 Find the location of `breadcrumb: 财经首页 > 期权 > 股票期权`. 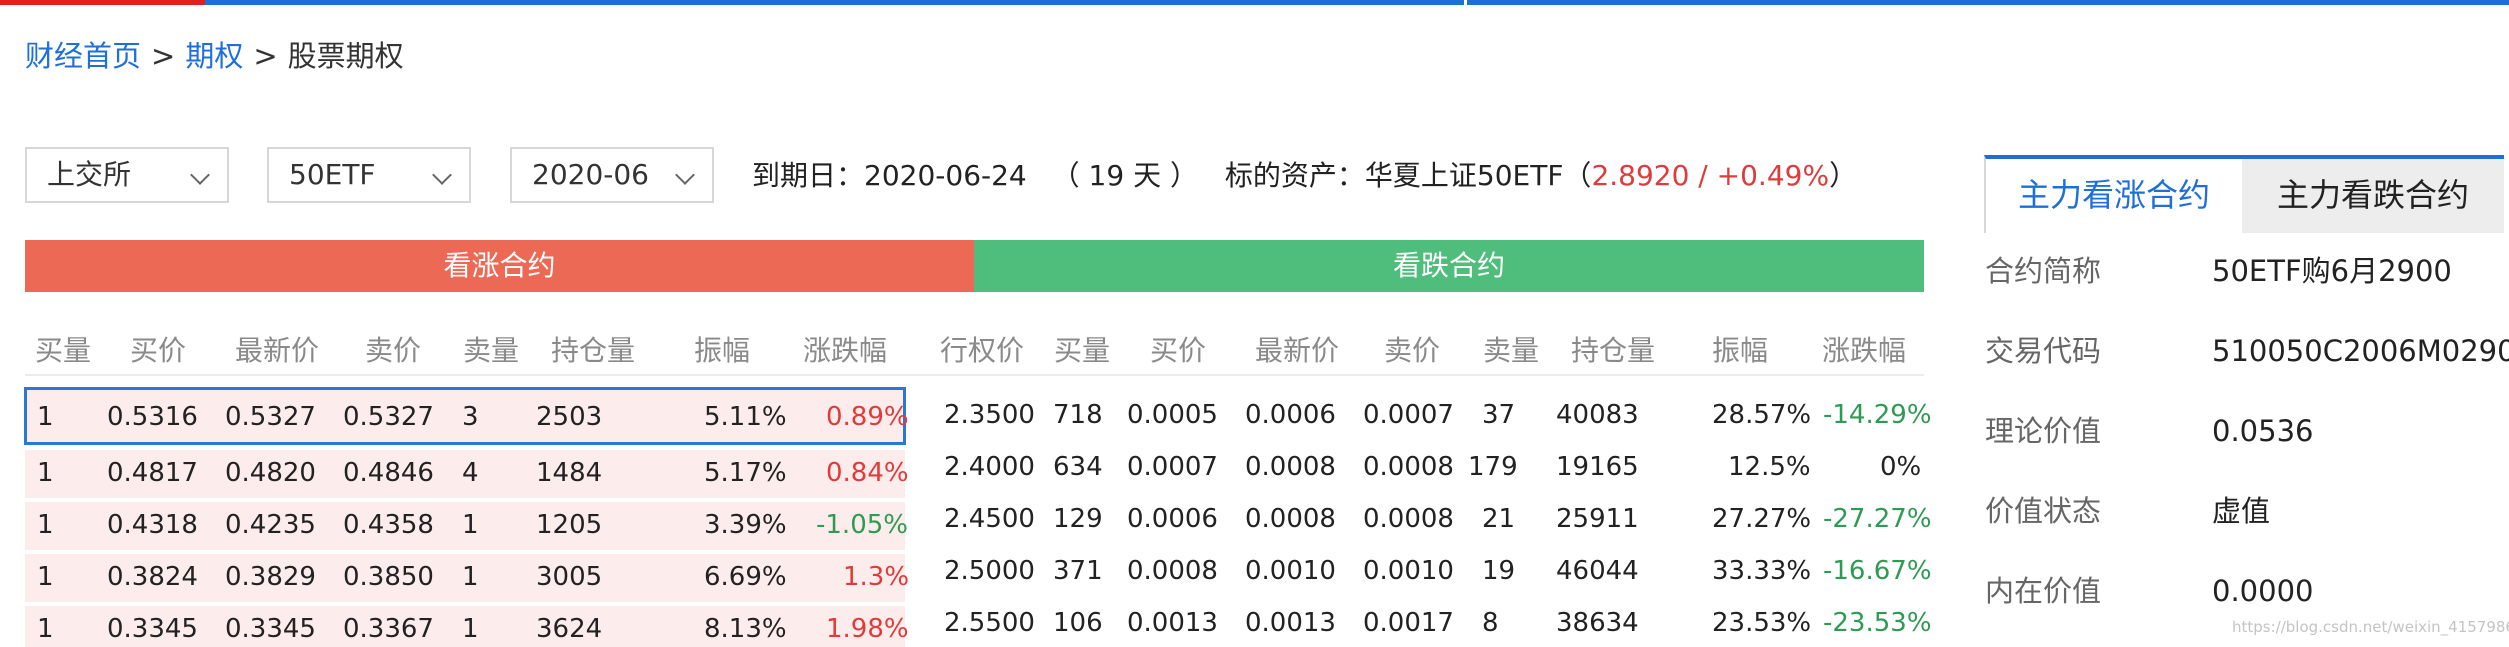

breadcrumb: 财经首页 > 期权 > 股票期权 is located at coordinates (214, 56).